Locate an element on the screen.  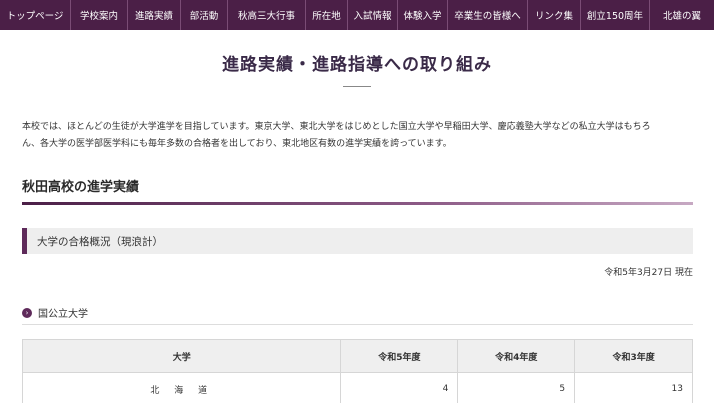
cell-university: 北 海 道 is located at coordinates (181, 387).